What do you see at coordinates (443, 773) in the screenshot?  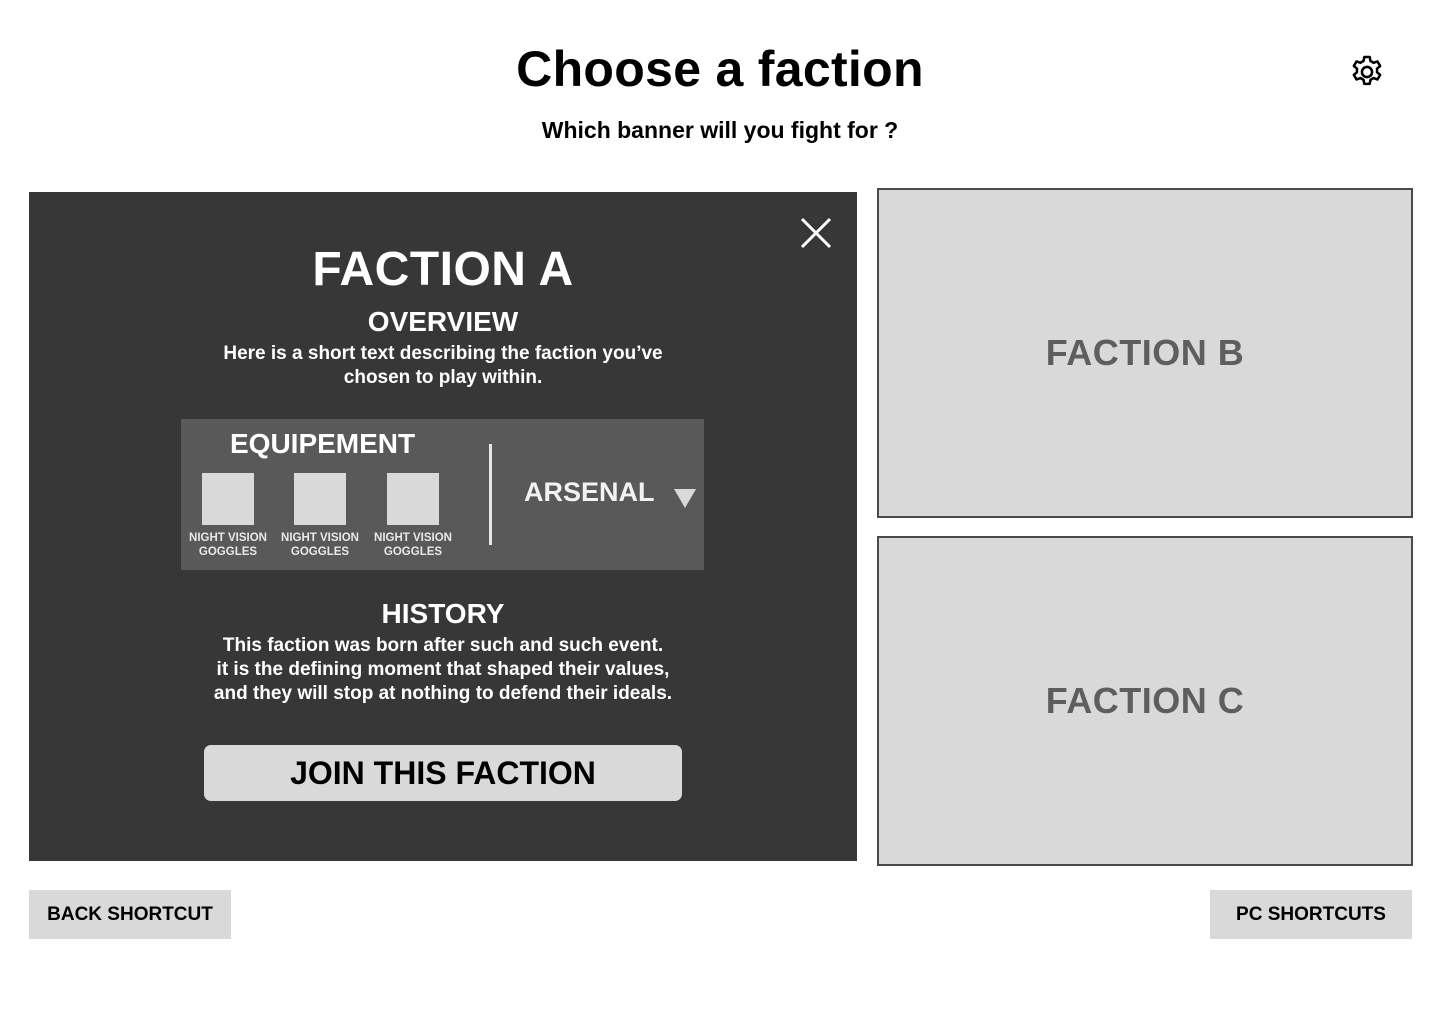 I see `join-faction-button: JOIN THIS FACTION` at bounding box center [443, 773].